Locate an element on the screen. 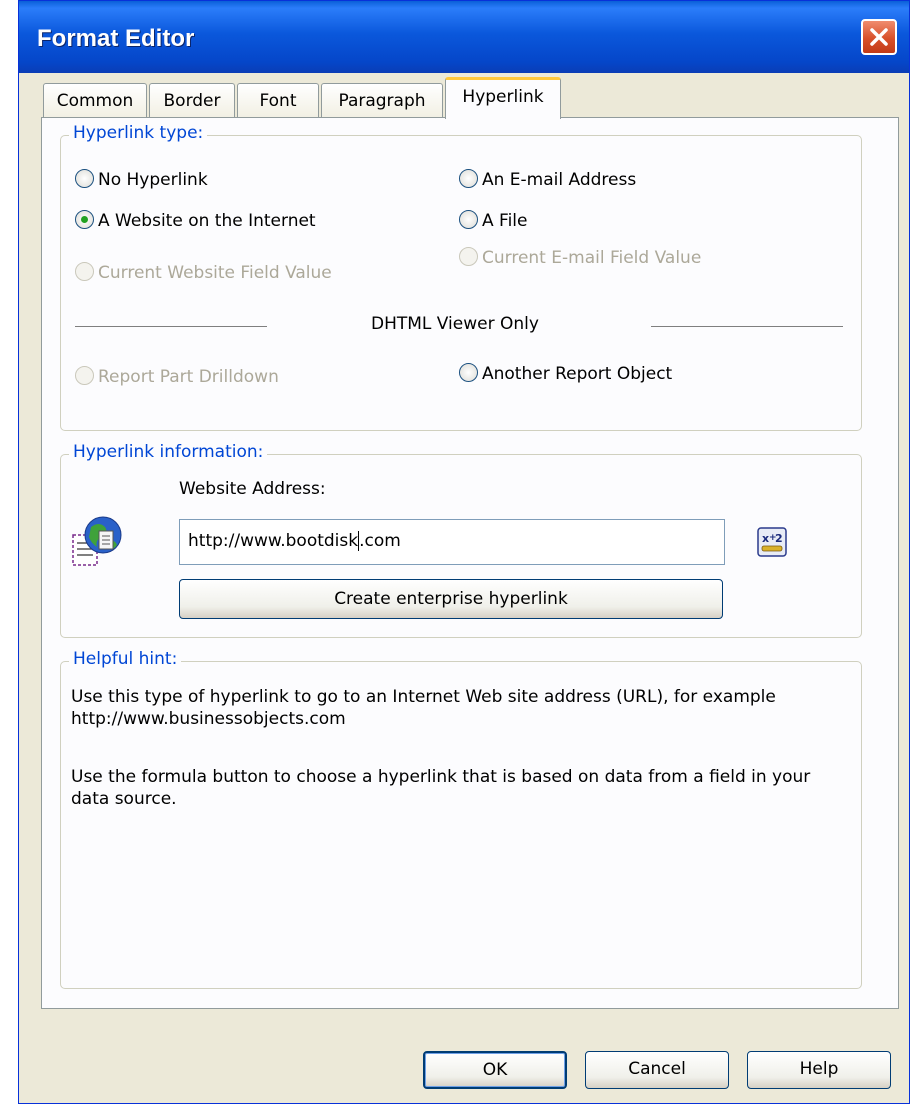 The image size is (910, 1104). dhtml-viewer-only-label: DHTML Viewer Only is located at coordinates (455, 324).